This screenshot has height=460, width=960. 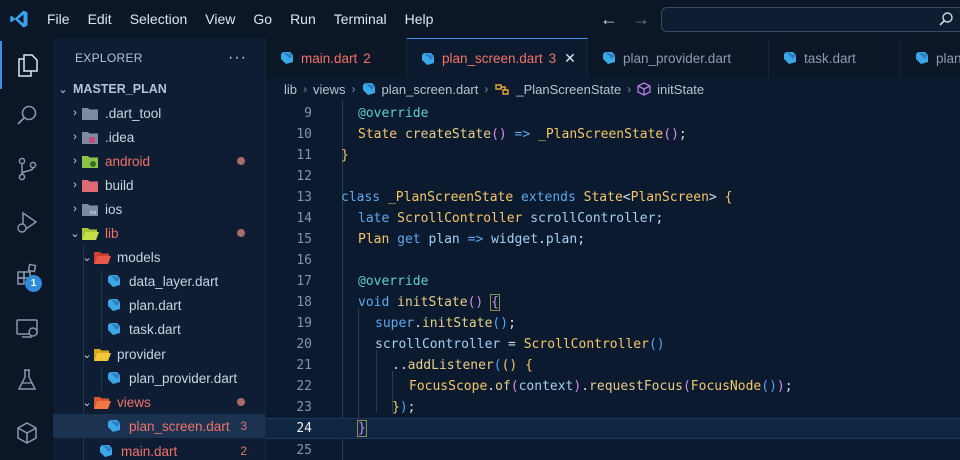 I want to click on tab-plan-screen-dart: plan_screen.dart 3 ✕, so click(x=497, y=58).